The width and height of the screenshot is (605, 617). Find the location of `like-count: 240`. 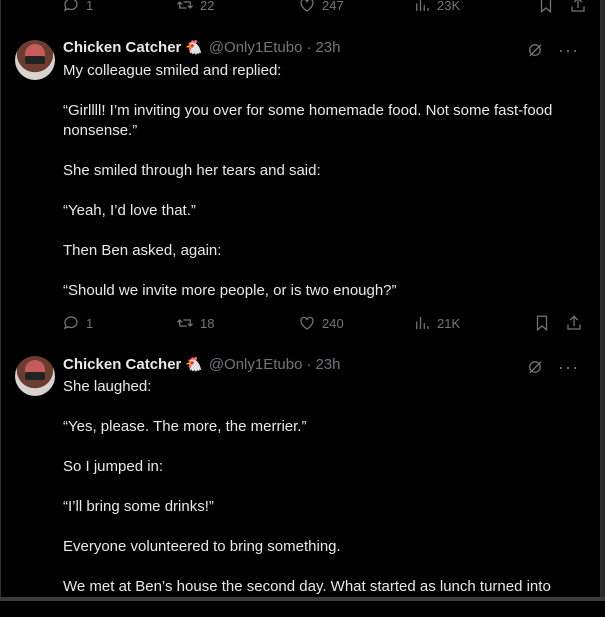

like-count: 240 is located at coordinates (333, 323).